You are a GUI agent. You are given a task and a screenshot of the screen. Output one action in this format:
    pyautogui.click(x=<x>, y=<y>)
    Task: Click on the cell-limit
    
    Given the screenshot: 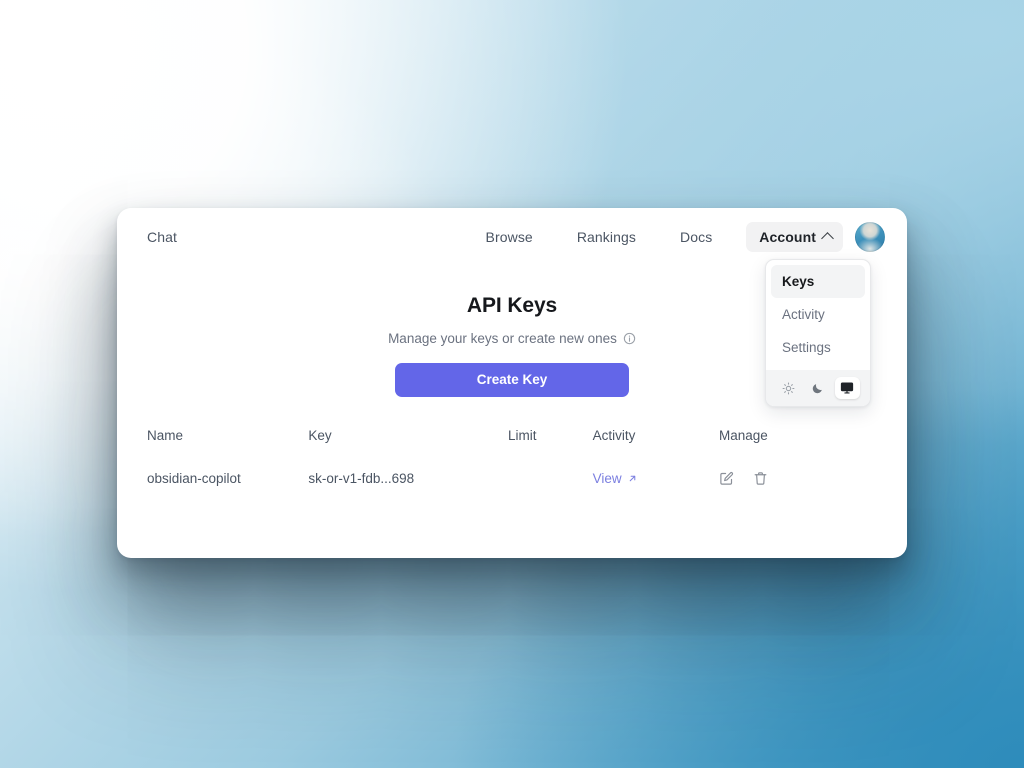 What is the action you would take?
    pyautogui.click(x=550, y=478)
    